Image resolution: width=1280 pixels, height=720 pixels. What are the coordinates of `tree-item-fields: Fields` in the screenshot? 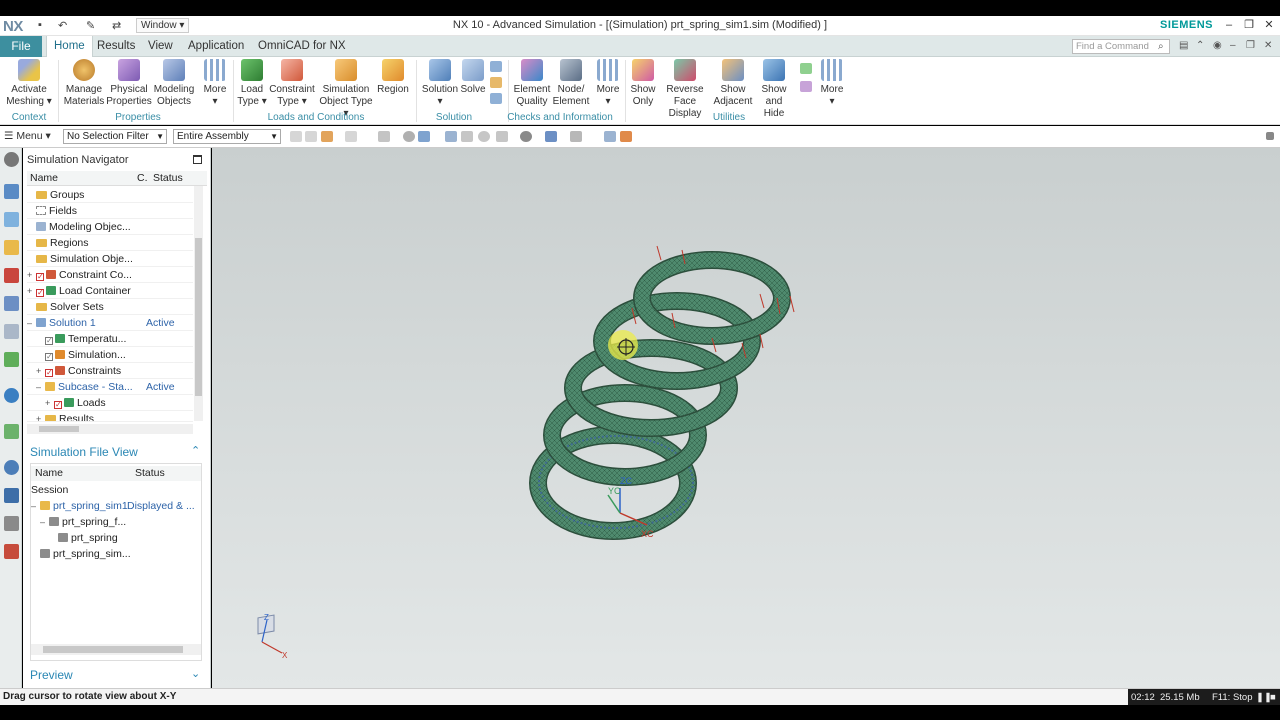 It's located at (110, 211).